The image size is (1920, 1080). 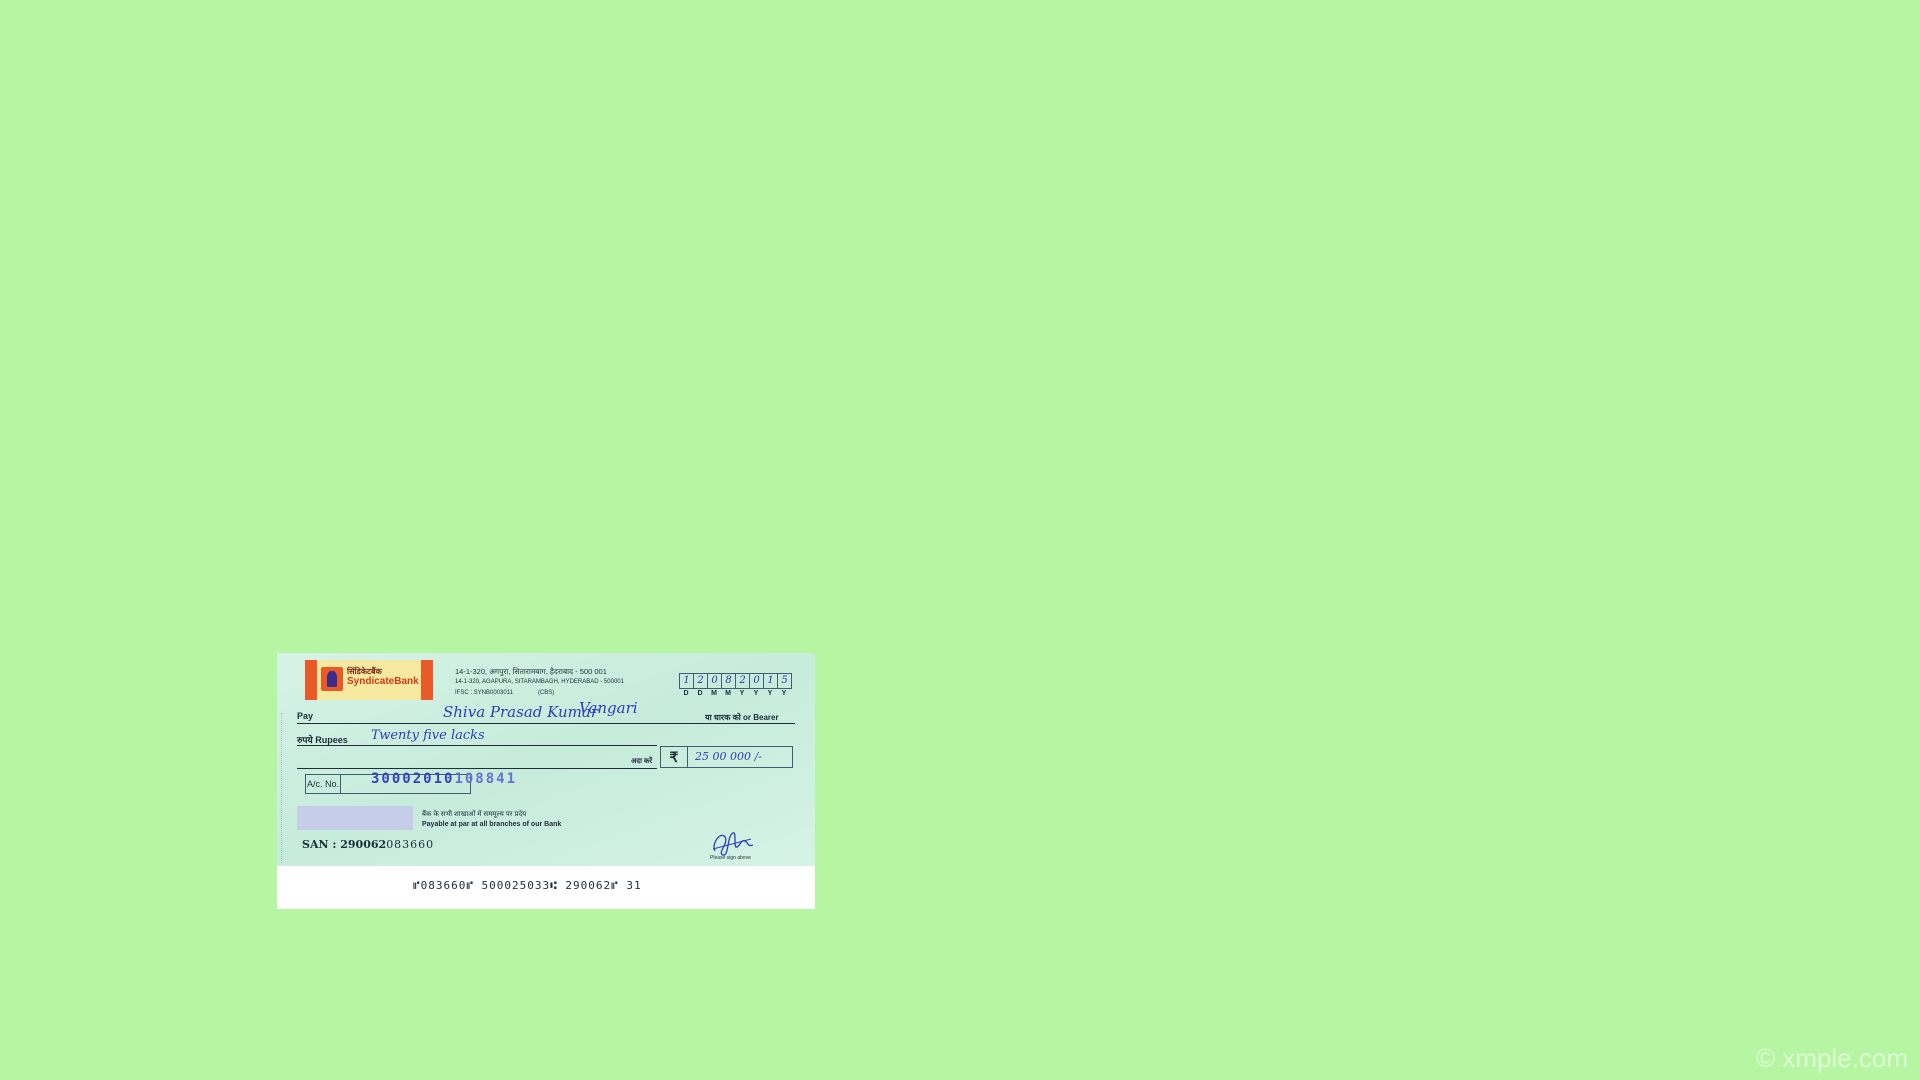 I want to click on payee-line, so click(x=546, y=723).